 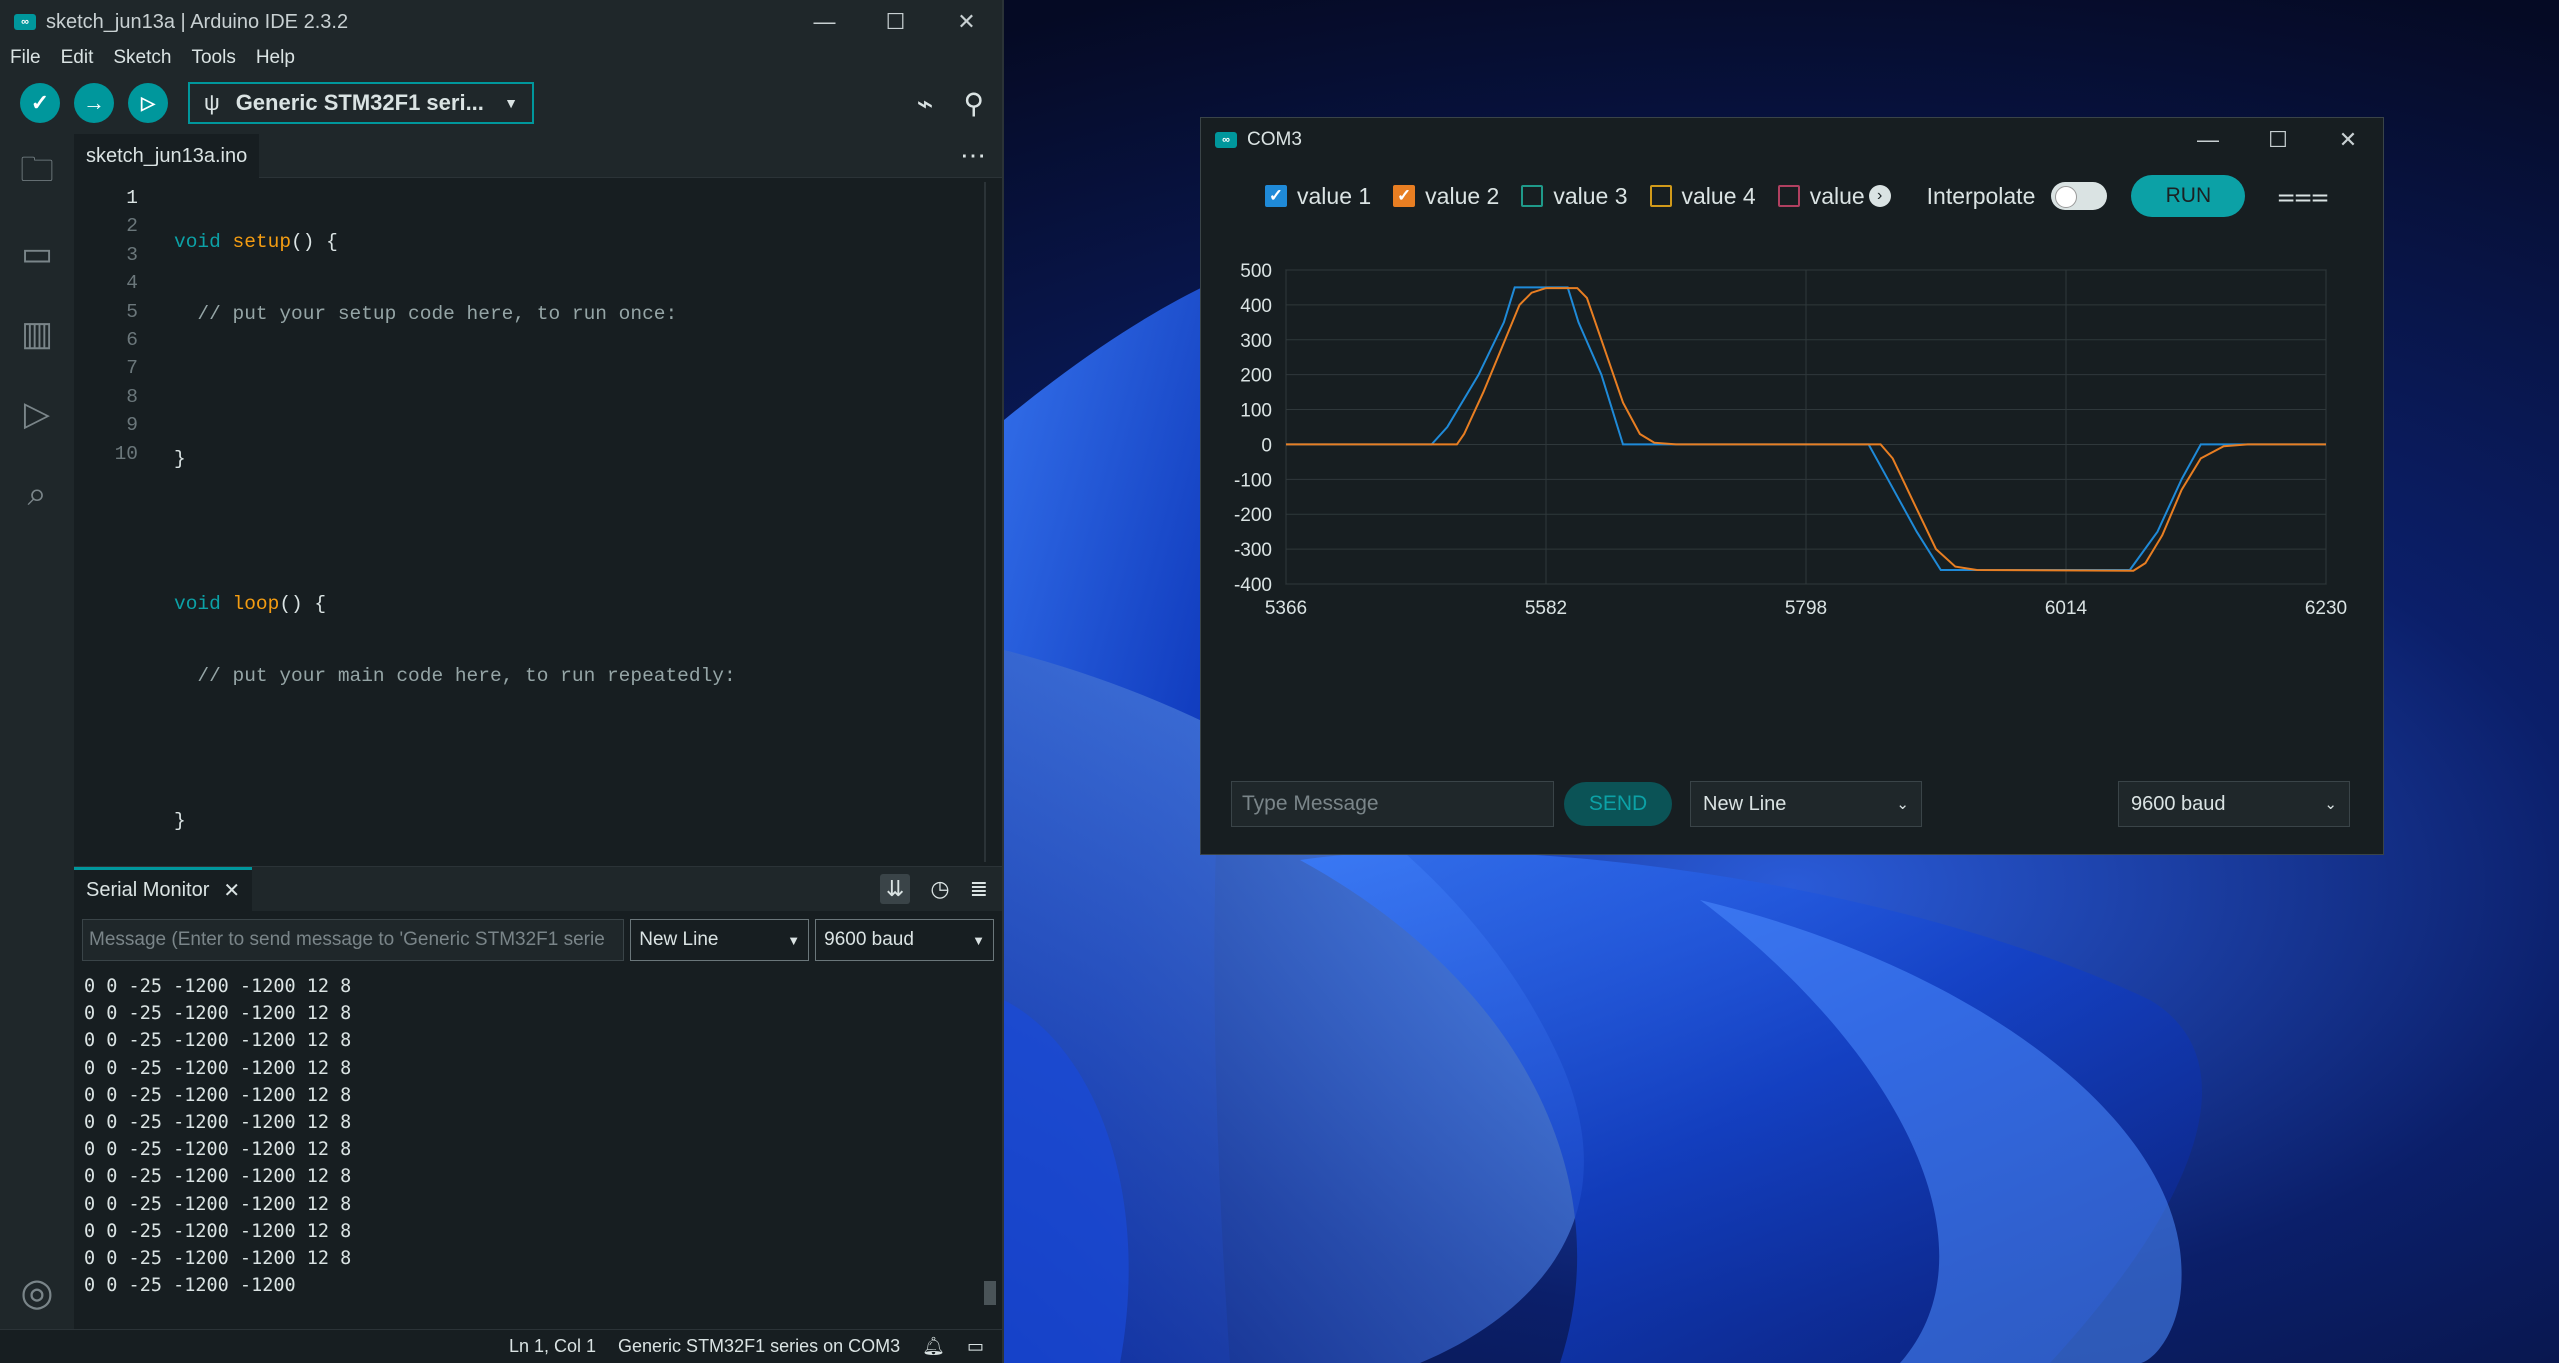 What do you see at coordinates (990, 1293) in the screenshot?
I see `serial-scrollbar` at bounding box center [990, 1293].